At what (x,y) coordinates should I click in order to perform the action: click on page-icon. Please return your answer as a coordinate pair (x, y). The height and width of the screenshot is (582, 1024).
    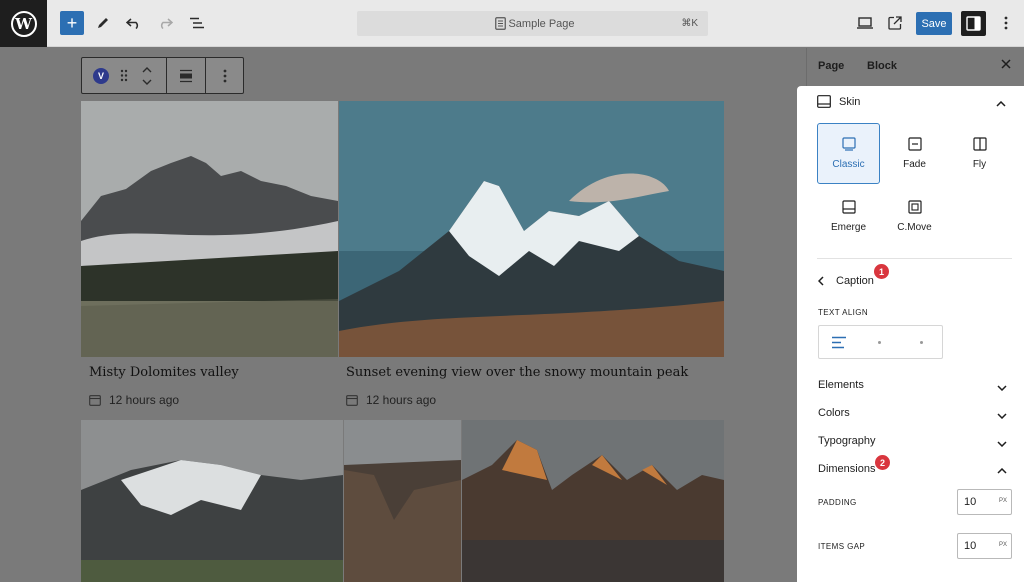
    Looking at the image, I should click on (500, 25).